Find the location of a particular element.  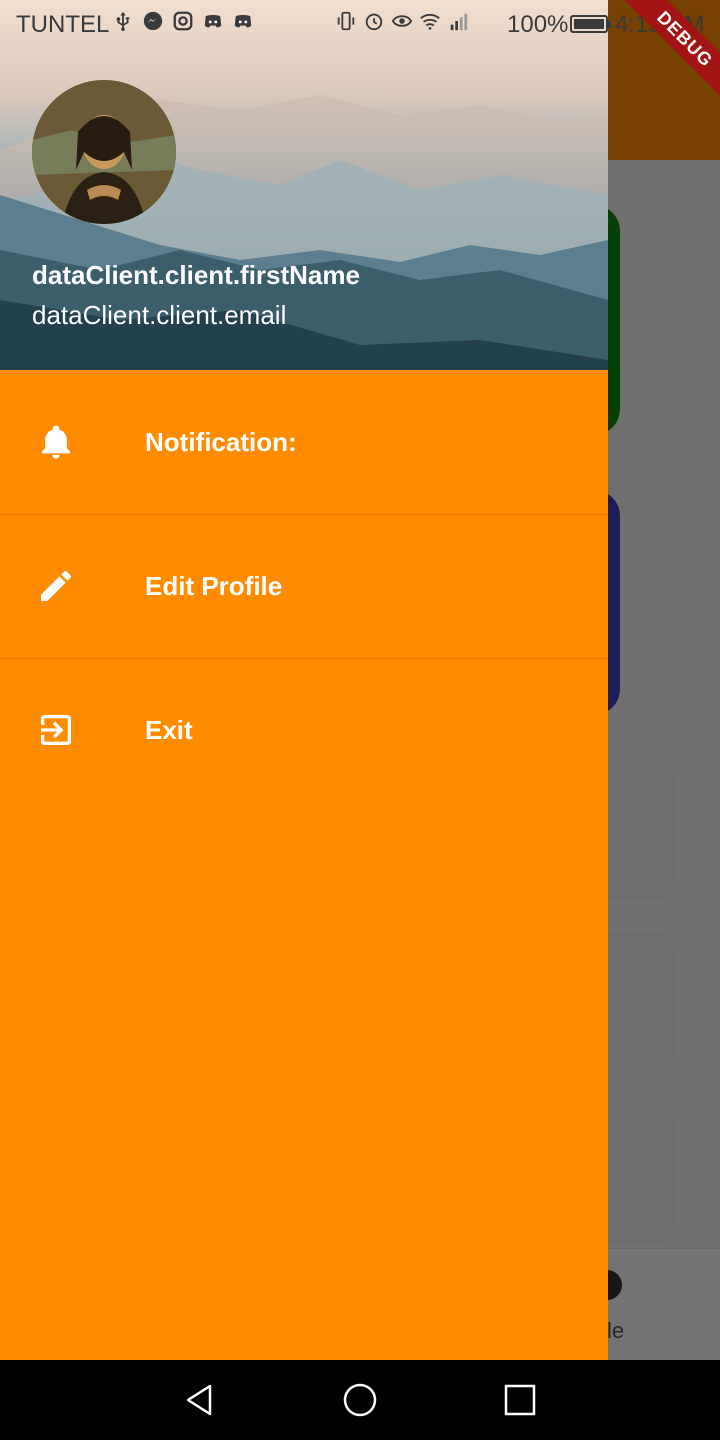

user-email: dataClient.client.email is located at coordinates (159, 315).